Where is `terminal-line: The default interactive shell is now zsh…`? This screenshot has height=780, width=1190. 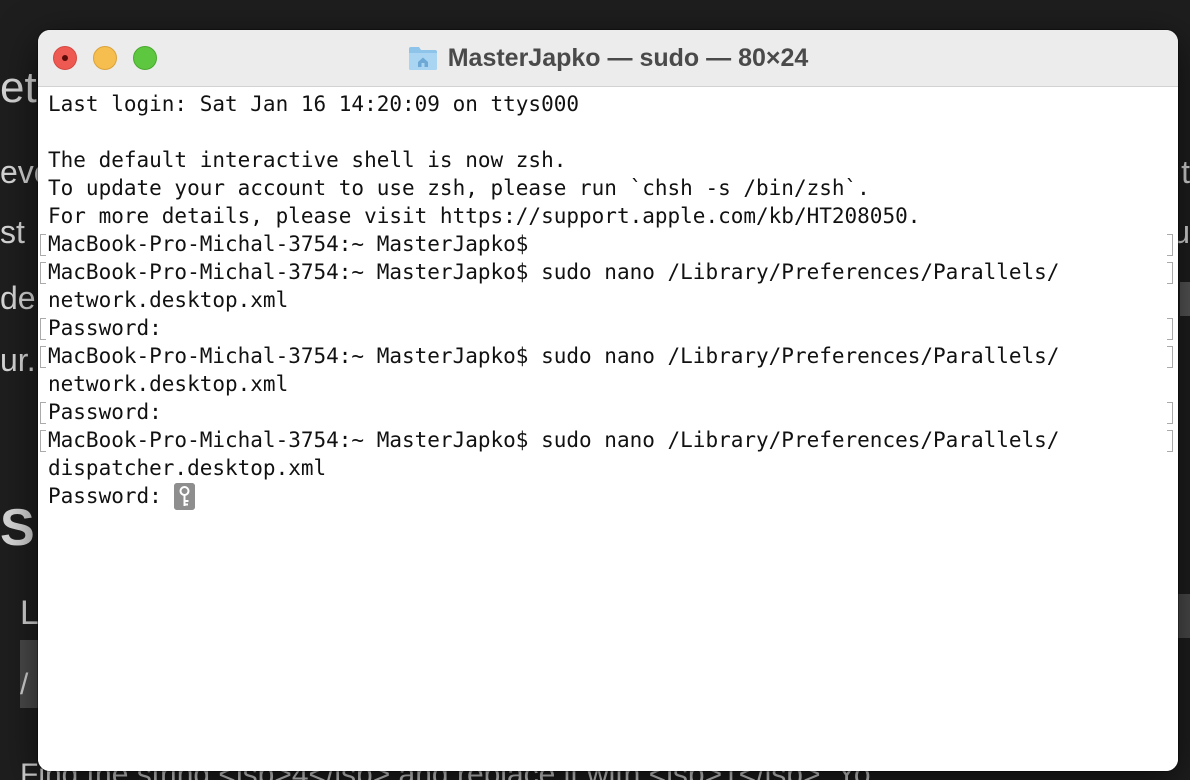 terminal-line: The default interactive shell is now zsh… is located at coordinates (307, 160).